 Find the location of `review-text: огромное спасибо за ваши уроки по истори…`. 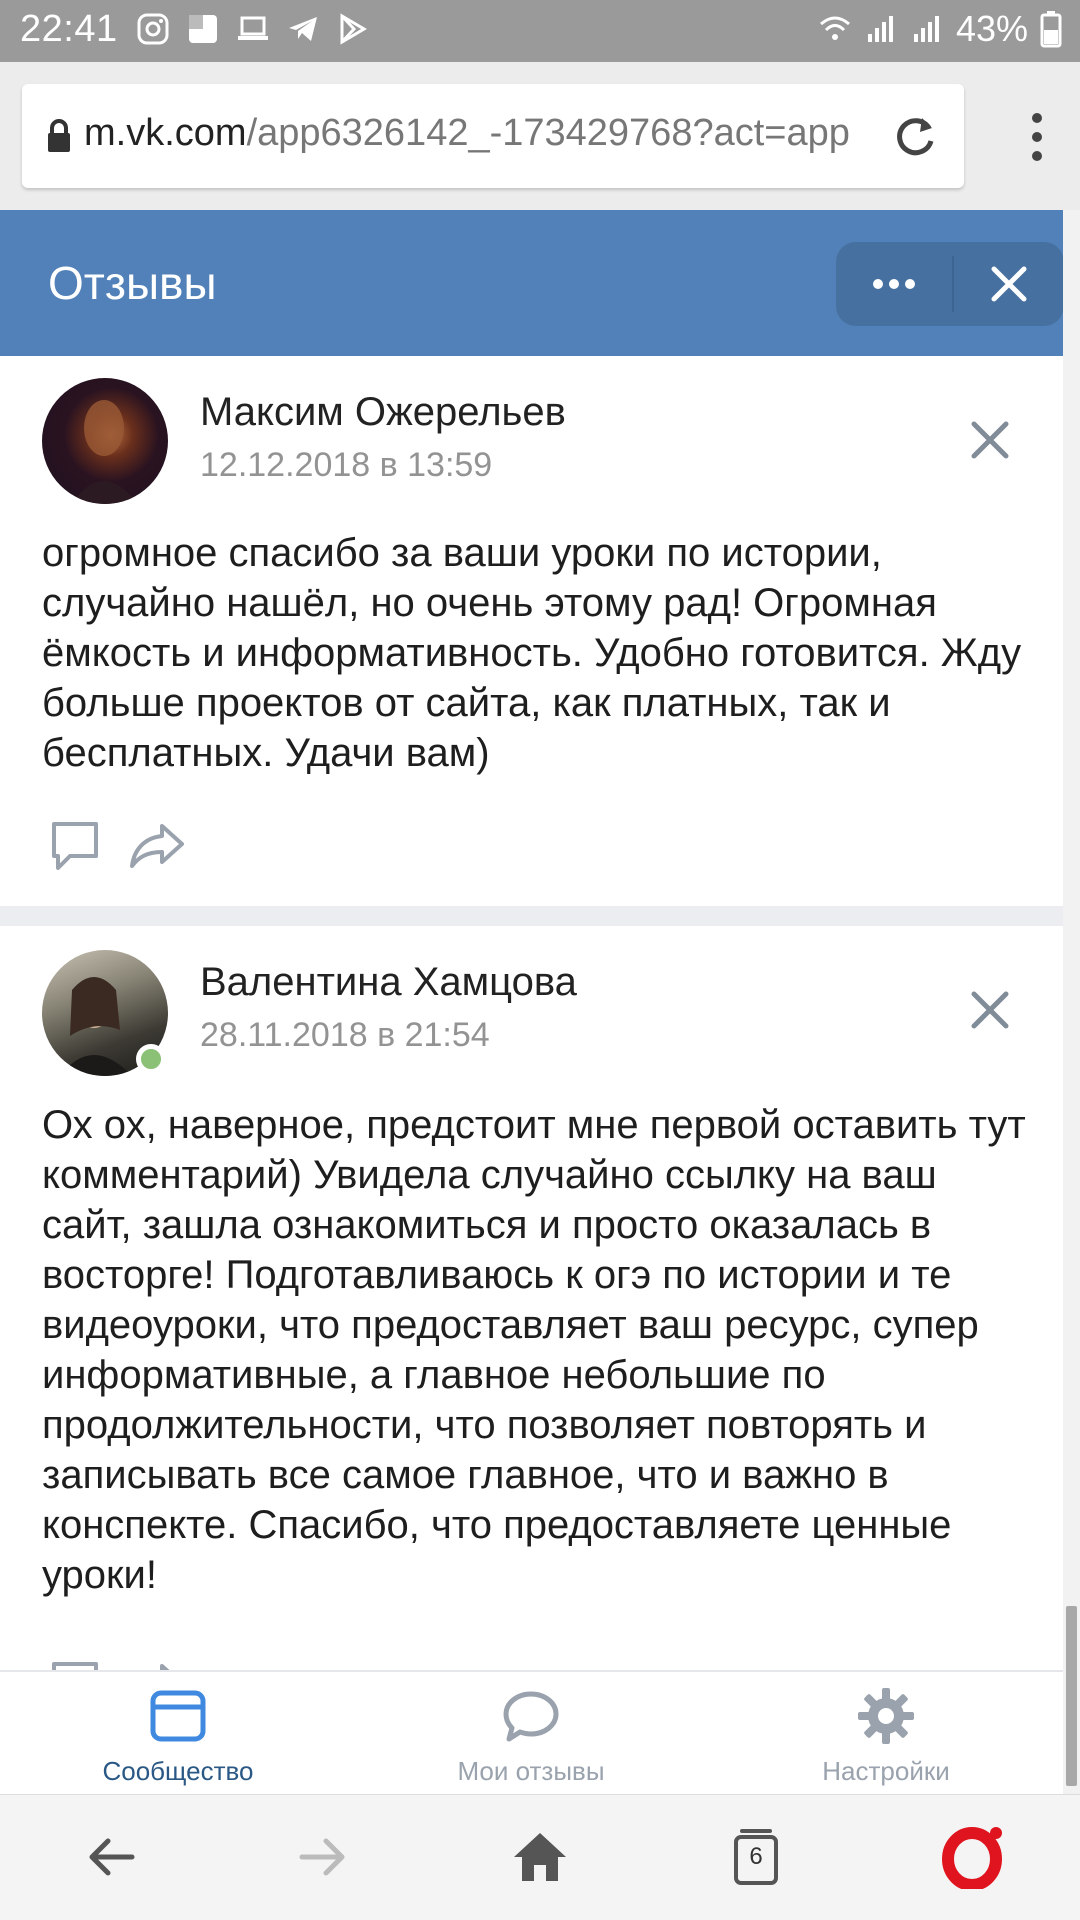

review-text: огромное спасибо за ваши уроки по истори… is located at coordinates (532, 653).